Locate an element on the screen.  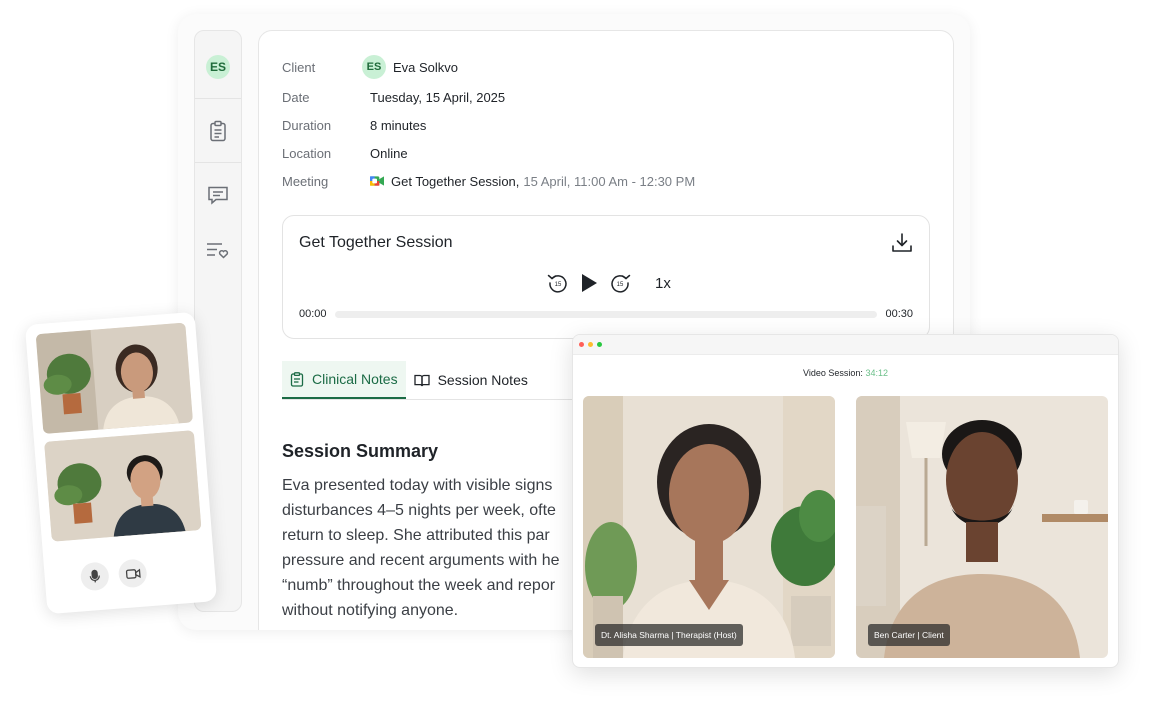
play-button is located at coordinates (589, 283).